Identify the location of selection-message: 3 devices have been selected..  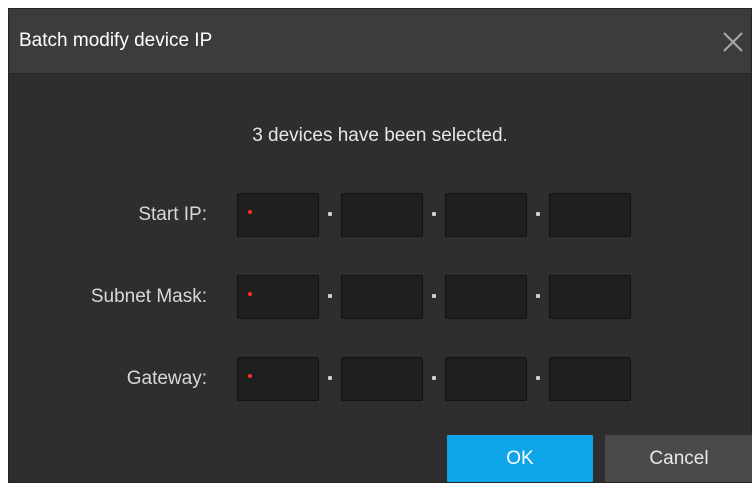
(380, 135).